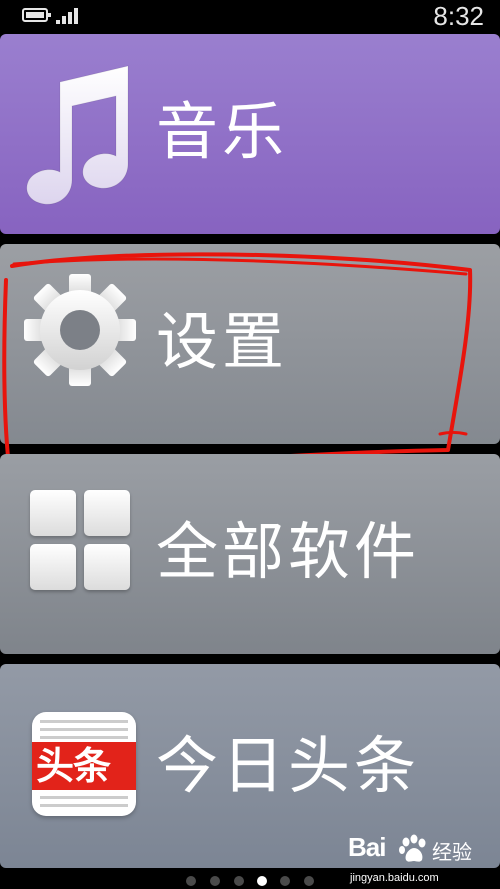 The image size is (500, 889). Describe the element at coordinates (288, 765) in the screenshot. I see `tile-toutiao-label: 今日头条` at that location.